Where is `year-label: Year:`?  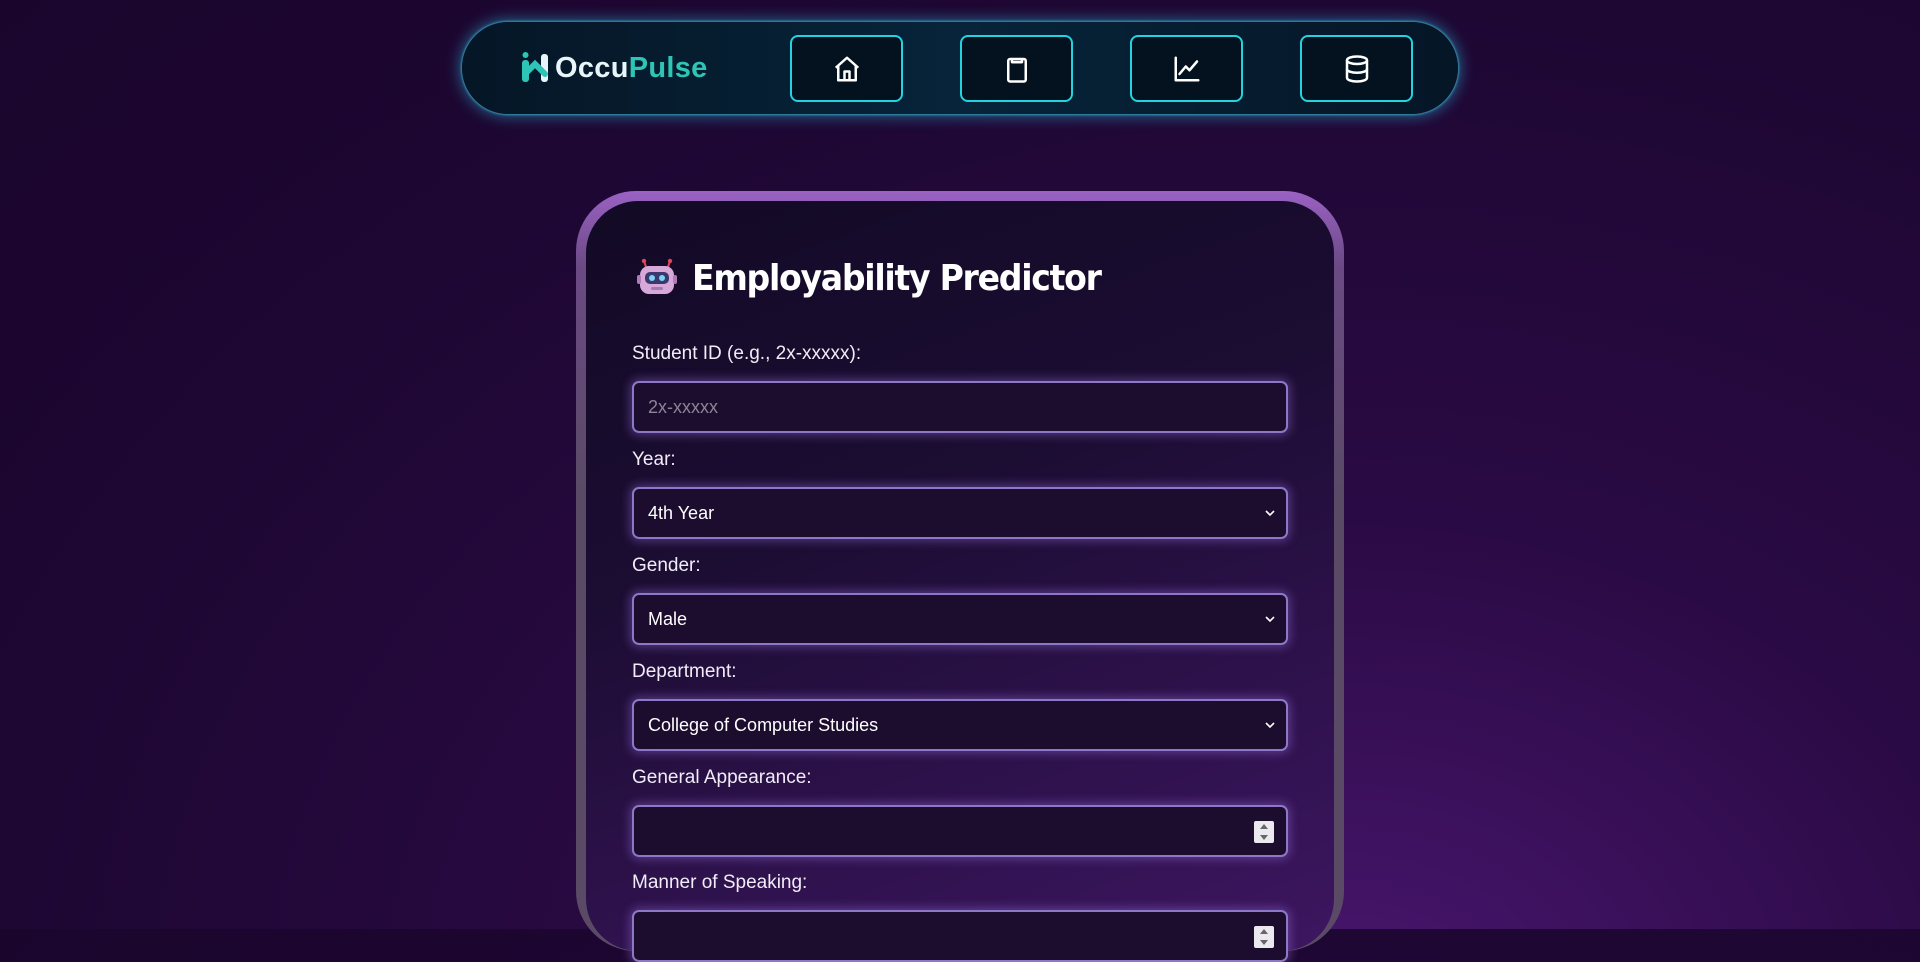 year-label: Year: is located at coordinates (654, 459).